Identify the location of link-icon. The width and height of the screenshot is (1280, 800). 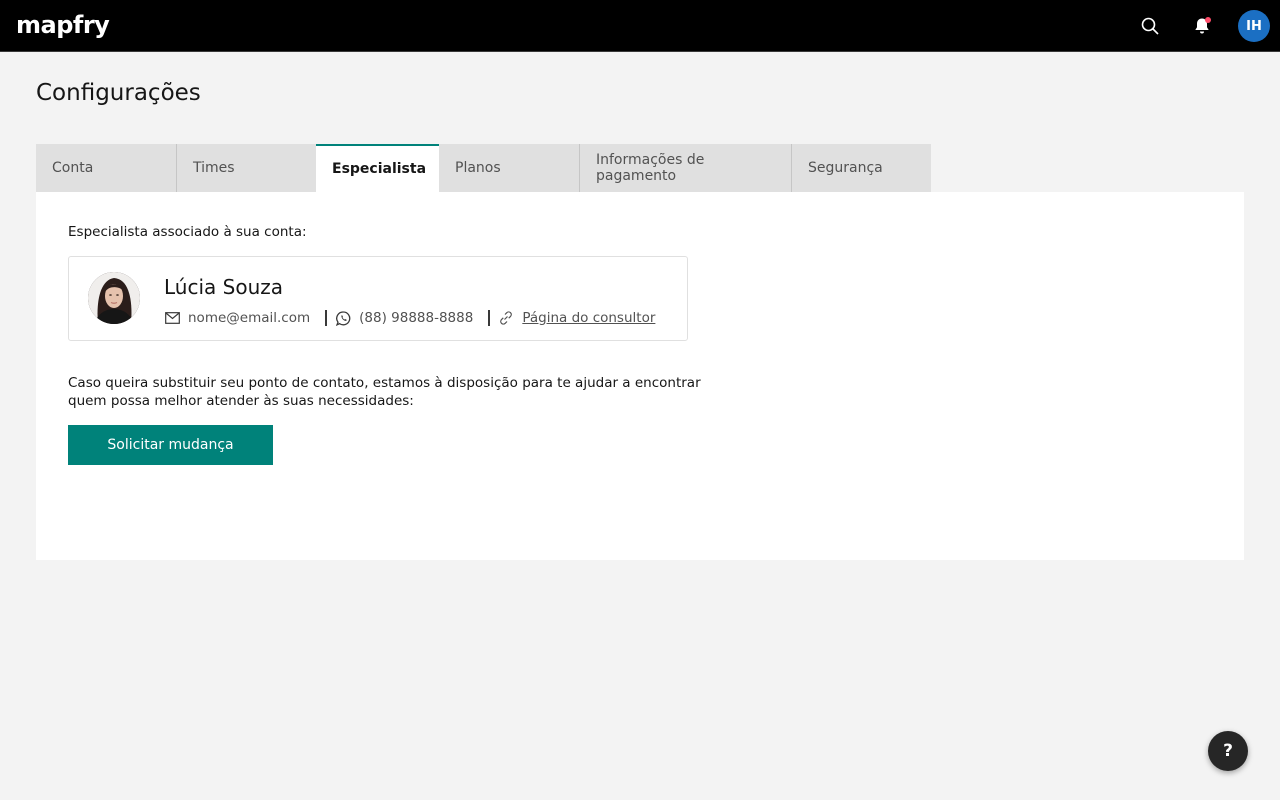
(506, 318).